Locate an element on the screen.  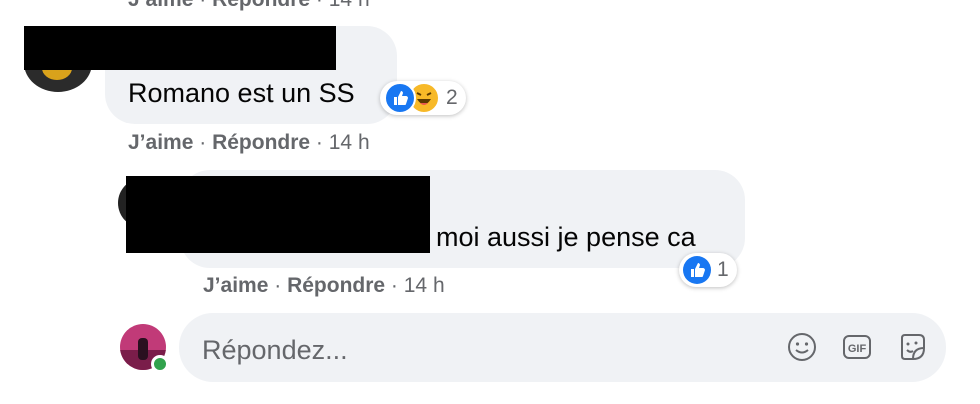
emoji-icon is located at coordinates (802, 347).